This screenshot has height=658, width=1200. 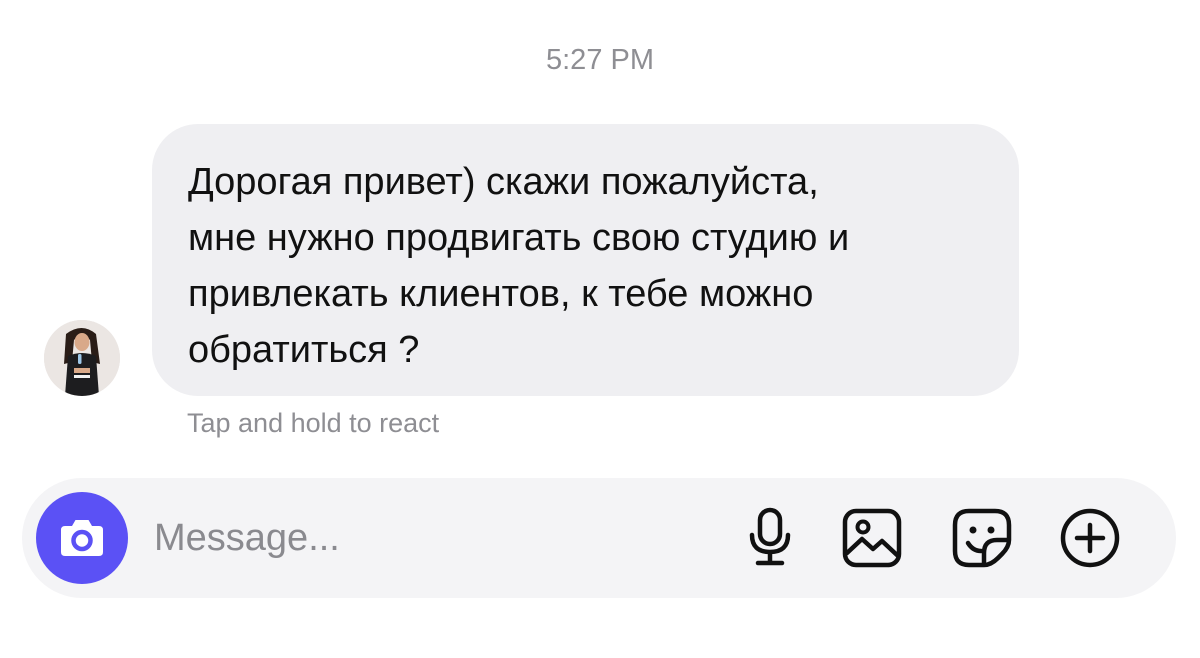 I want to click on sender-avatar, so click(x=82, y=358).